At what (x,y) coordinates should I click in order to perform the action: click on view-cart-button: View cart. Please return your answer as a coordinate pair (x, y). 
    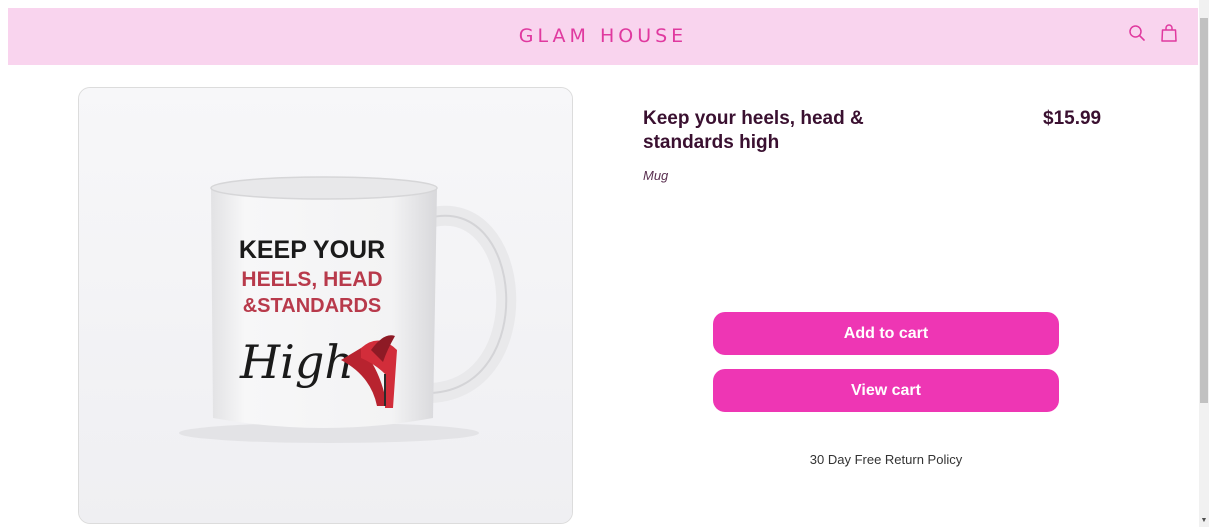
    Looking at the image, I should click on (886, 390).